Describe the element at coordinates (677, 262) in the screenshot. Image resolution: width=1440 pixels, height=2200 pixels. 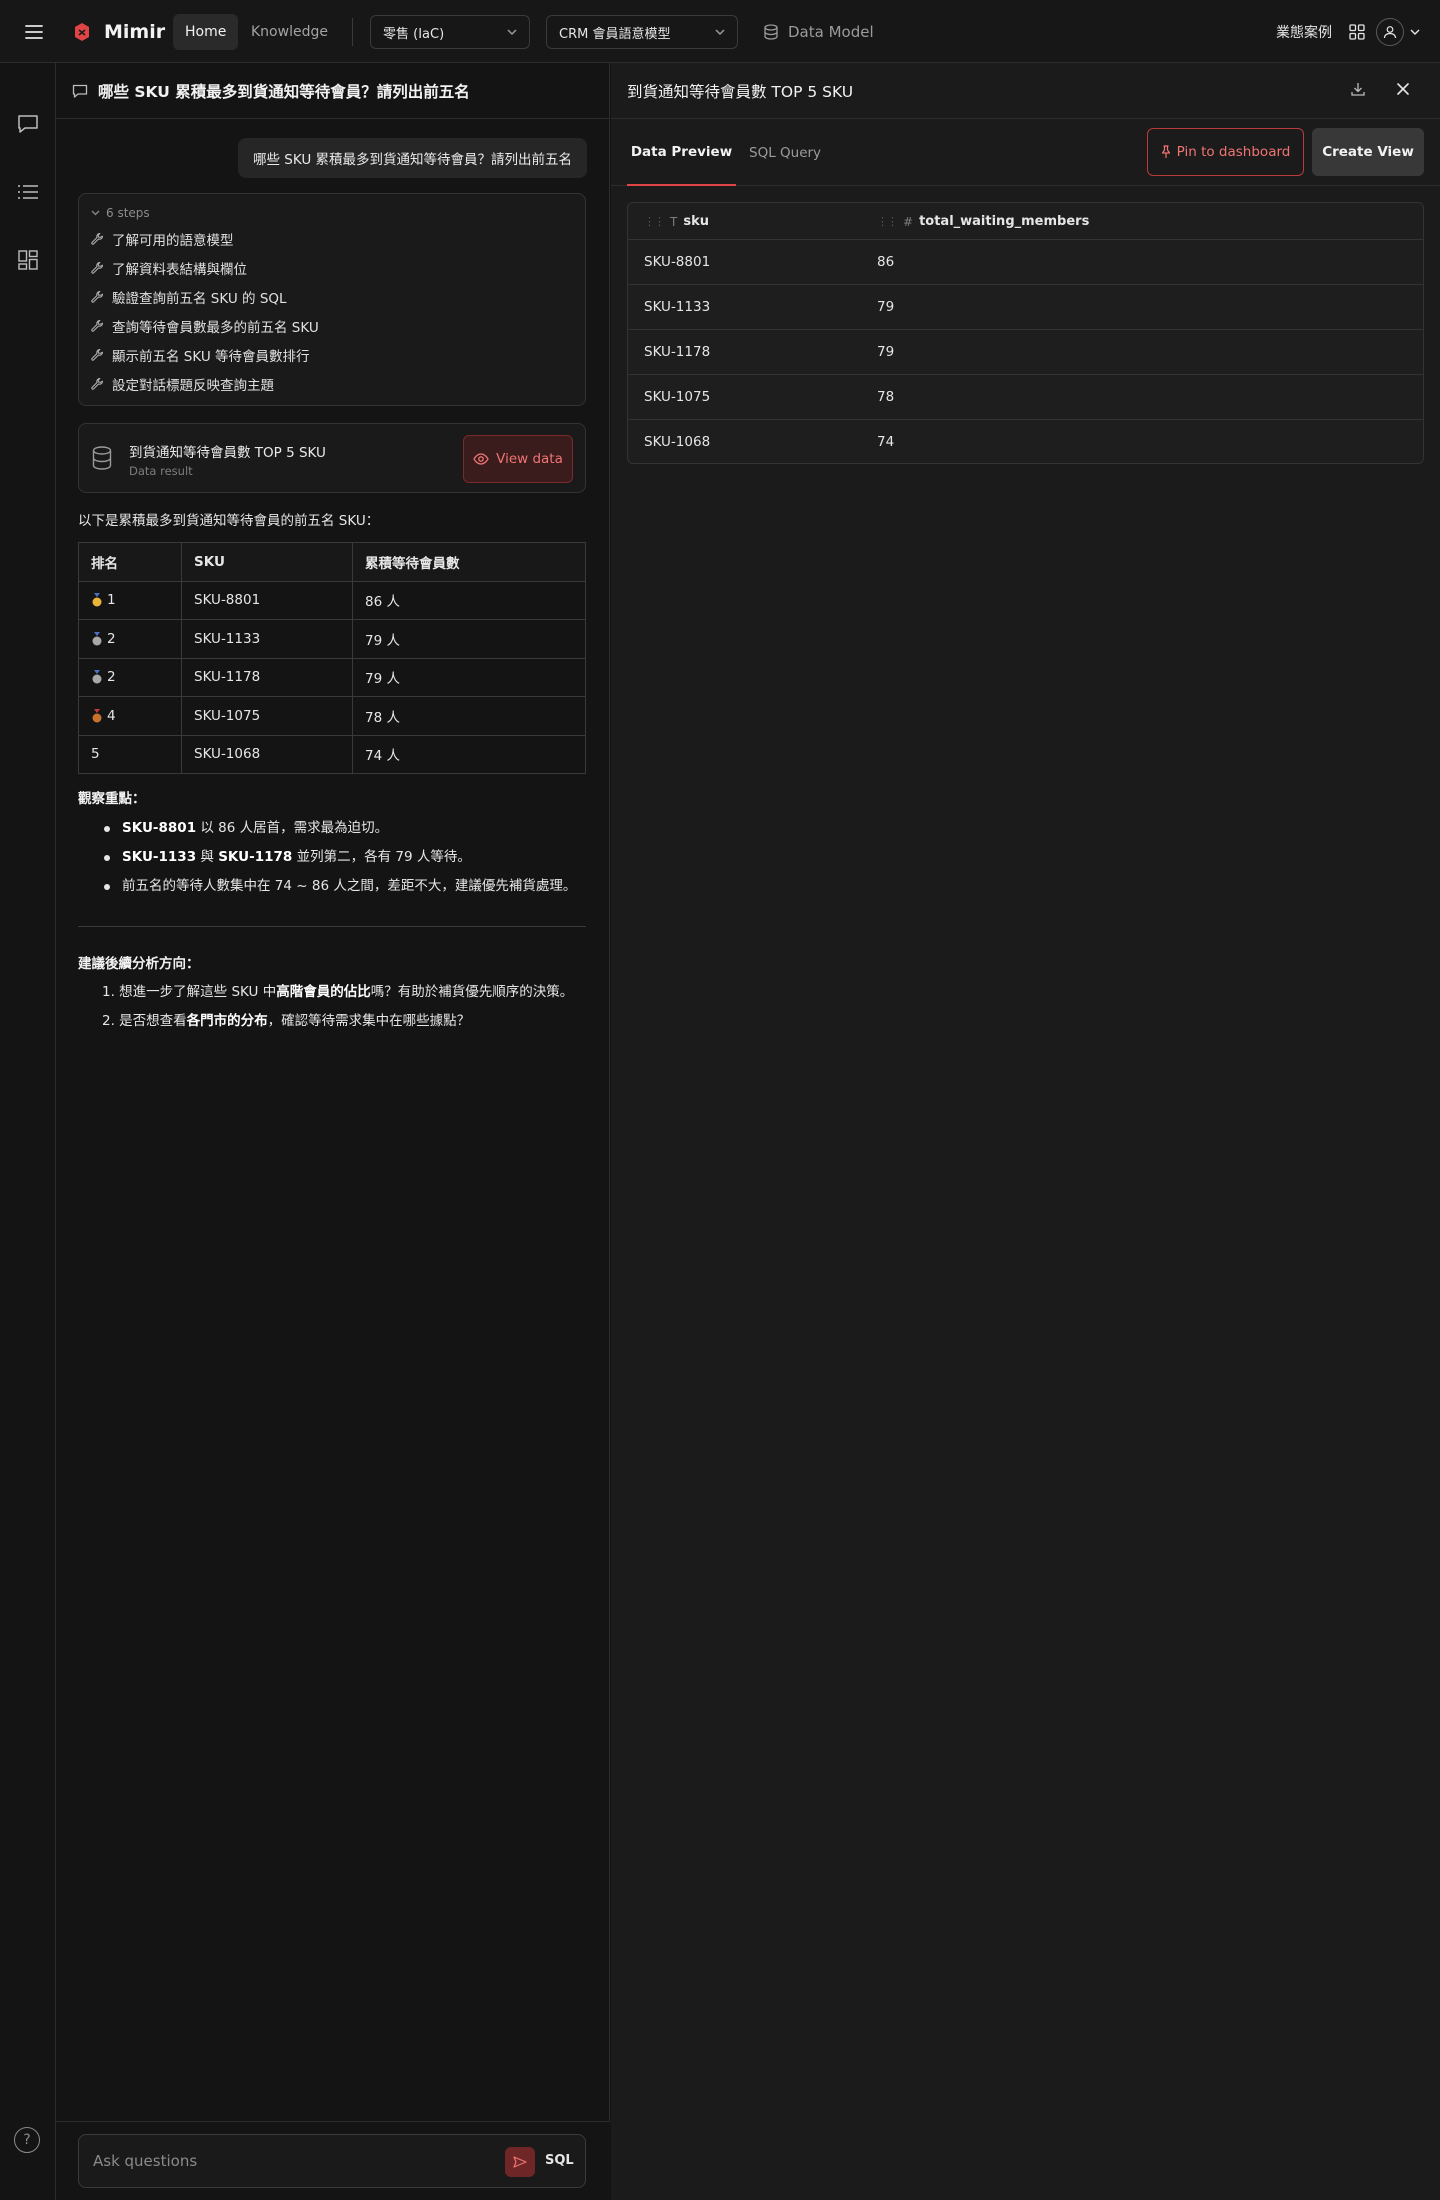
I see `sku-cell: SKU-8801` at that location.